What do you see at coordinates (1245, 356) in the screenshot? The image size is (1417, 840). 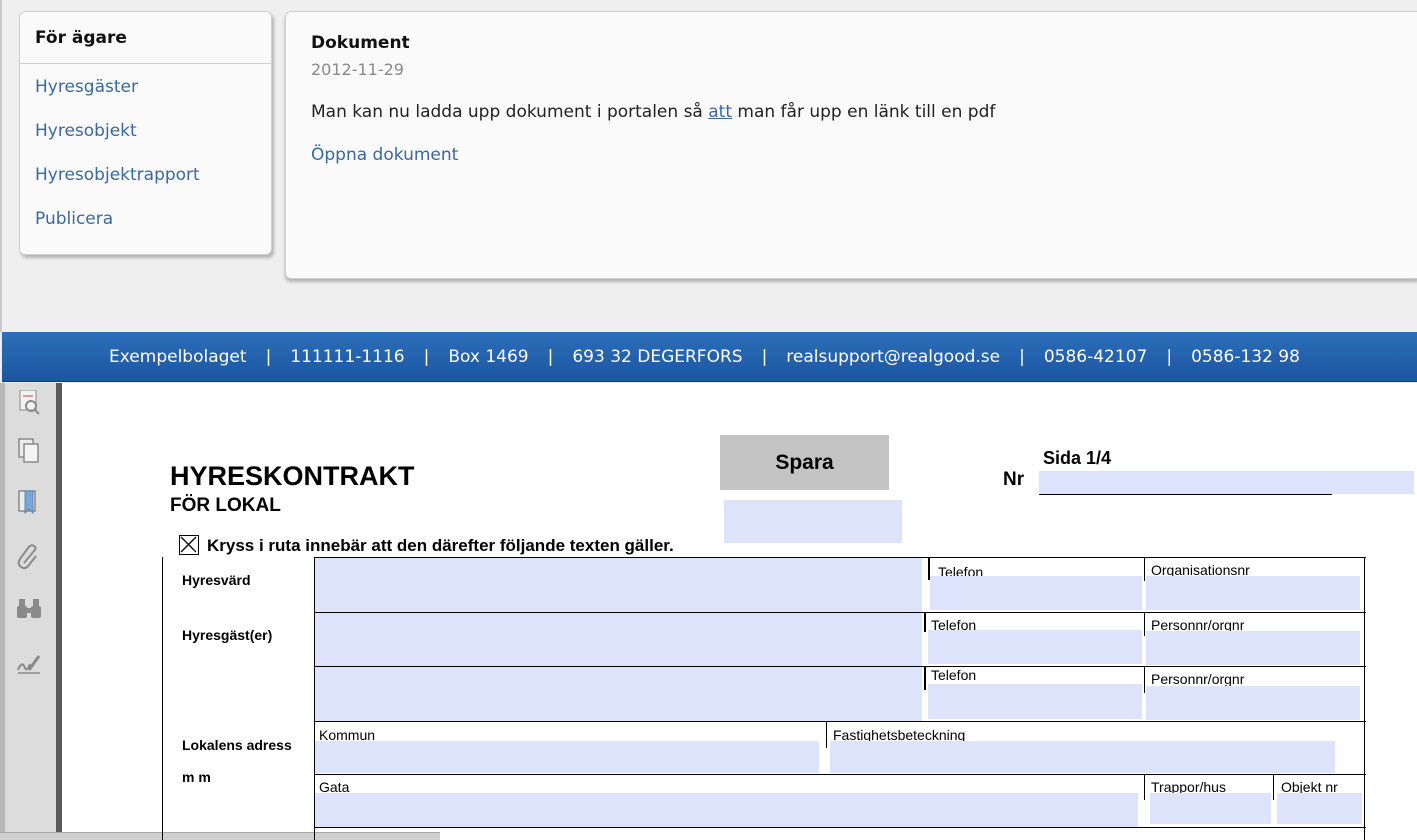 I see `footer-fax: 0586-132 98` at bounding box center [1245, 356].